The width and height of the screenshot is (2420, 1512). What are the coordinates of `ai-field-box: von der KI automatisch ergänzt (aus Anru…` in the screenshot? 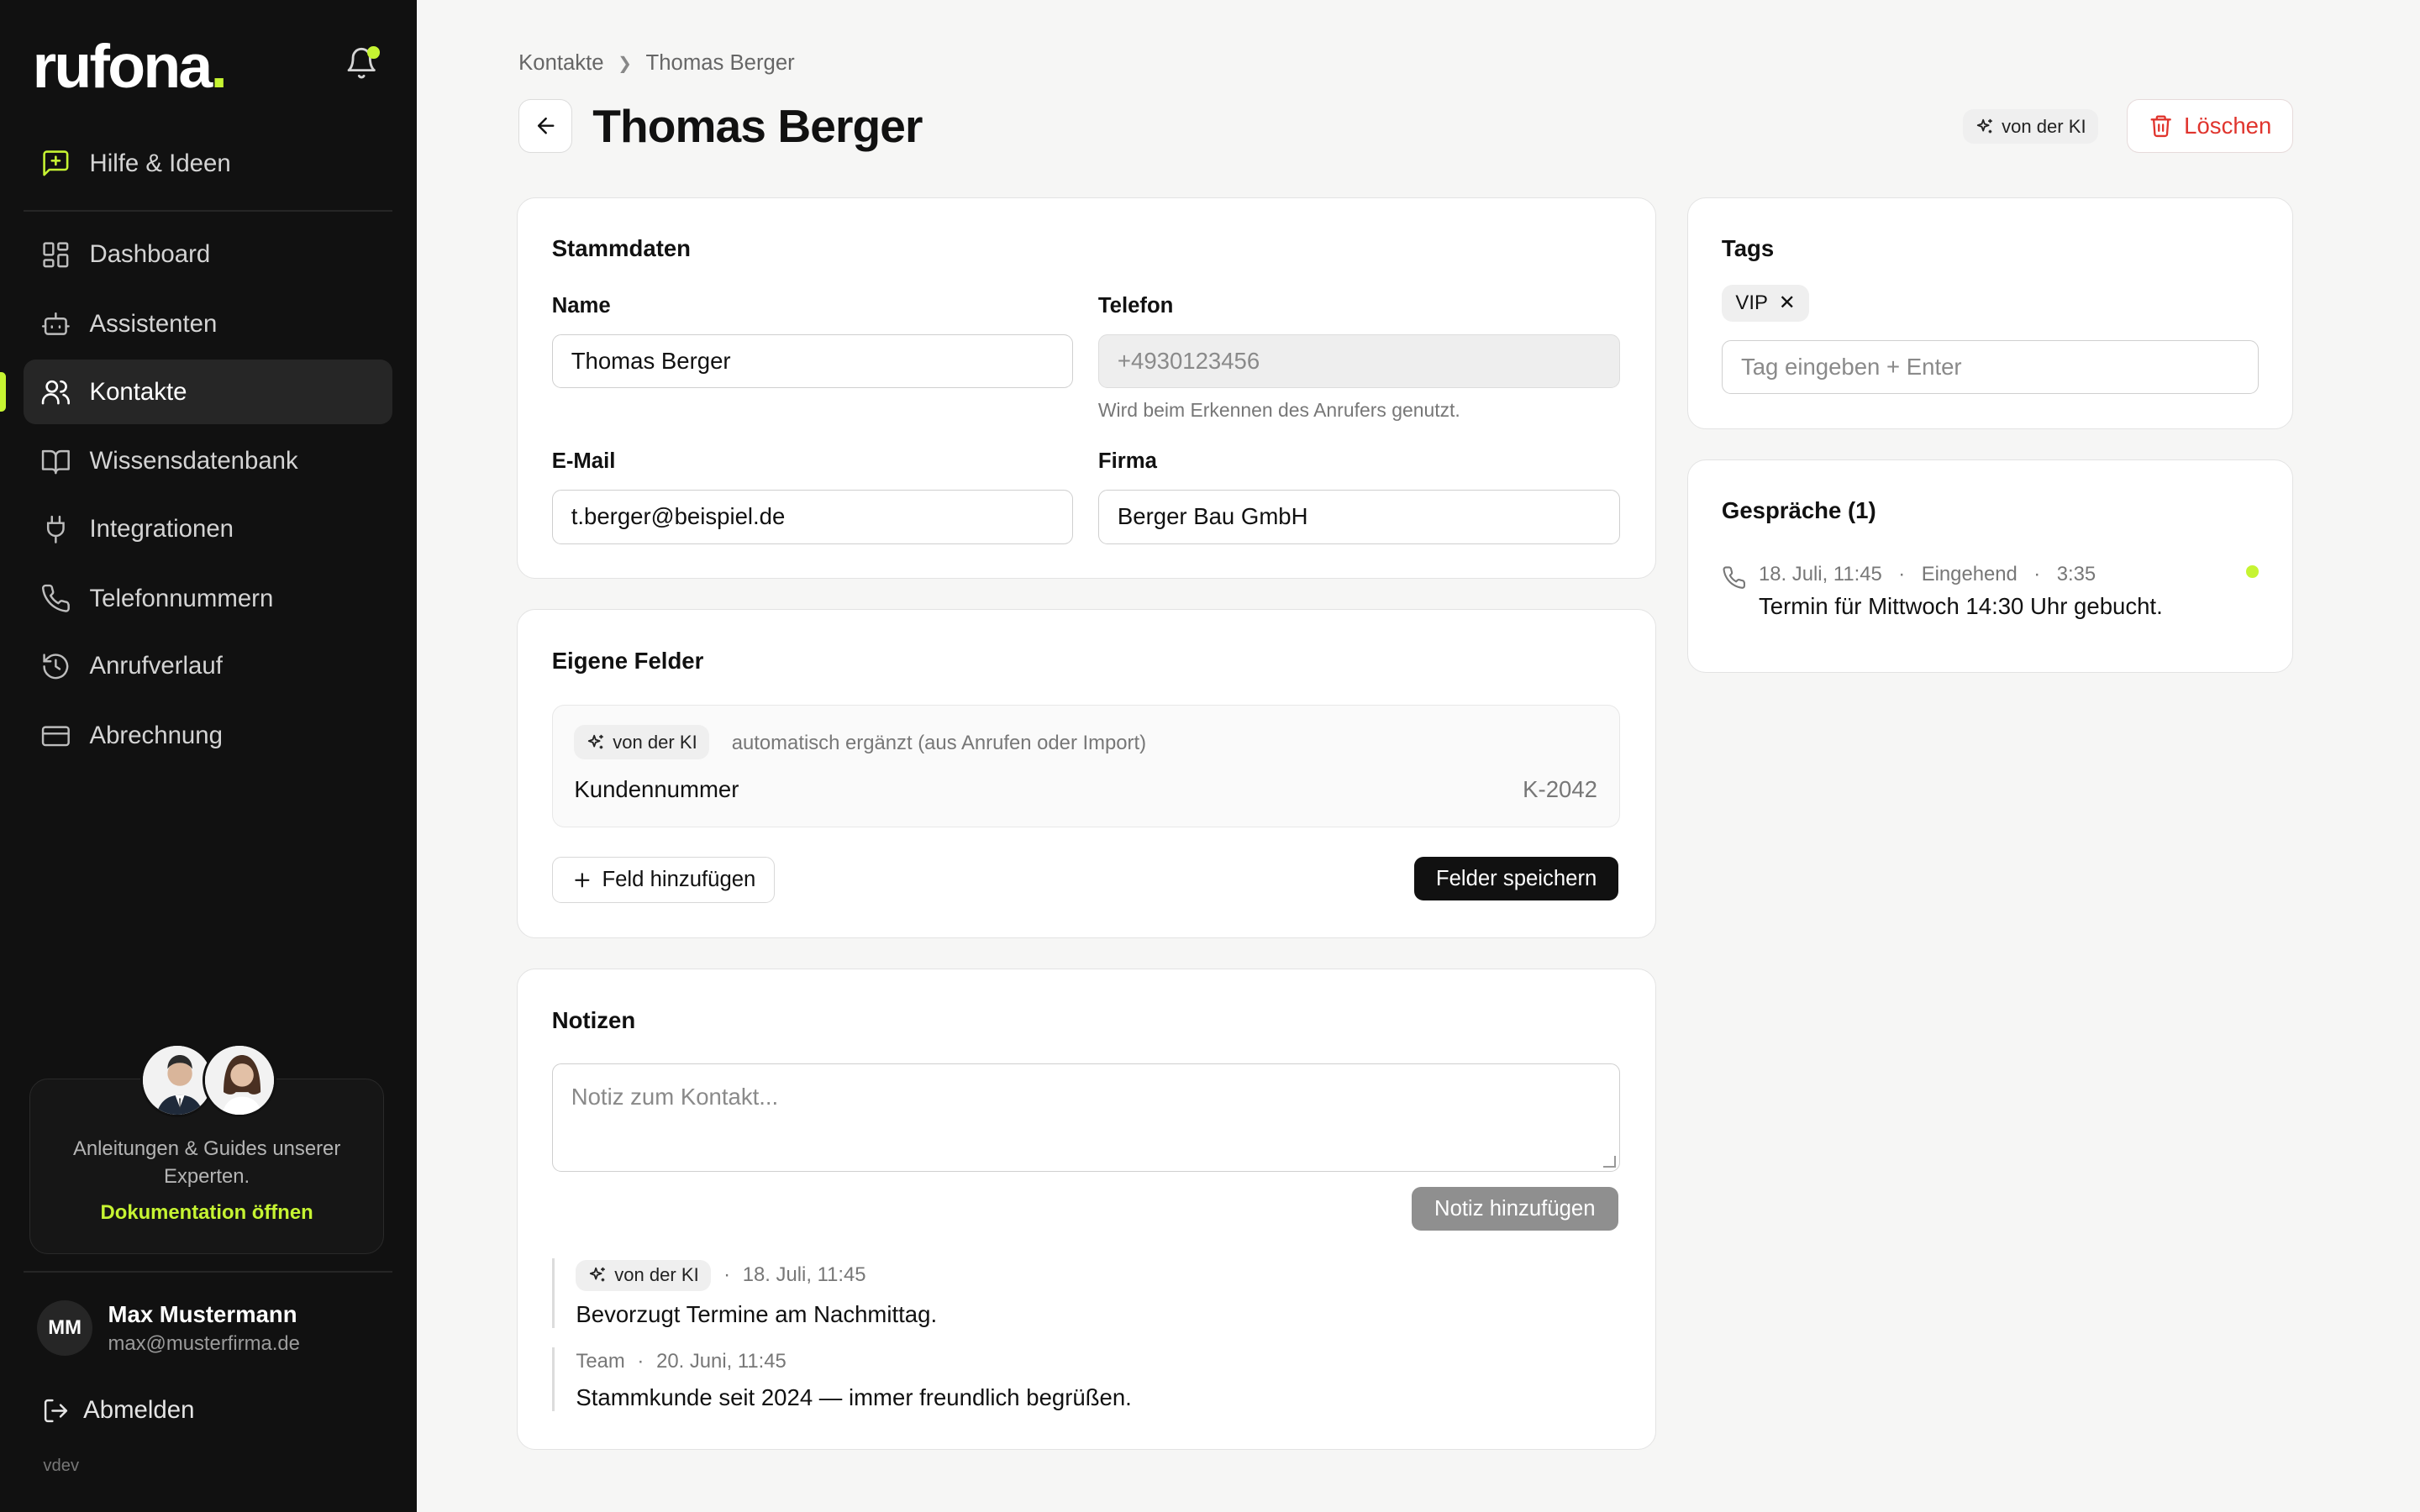 It's located at (1085, 766).